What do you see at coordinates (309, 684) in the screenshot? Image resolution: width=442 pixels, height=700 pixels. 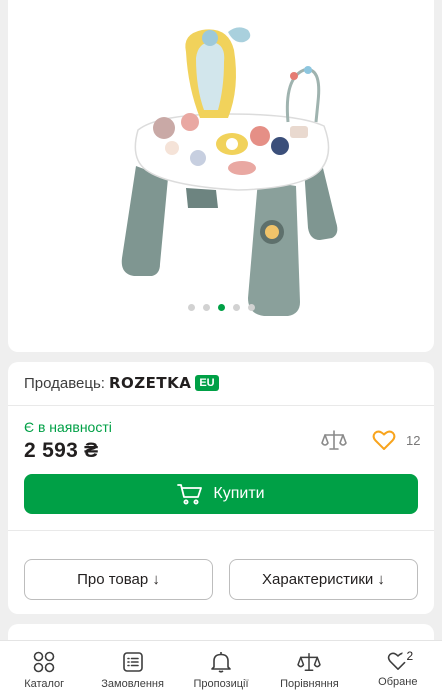 I see `nav-label: Порівняння` at bounding box center [309, 684].